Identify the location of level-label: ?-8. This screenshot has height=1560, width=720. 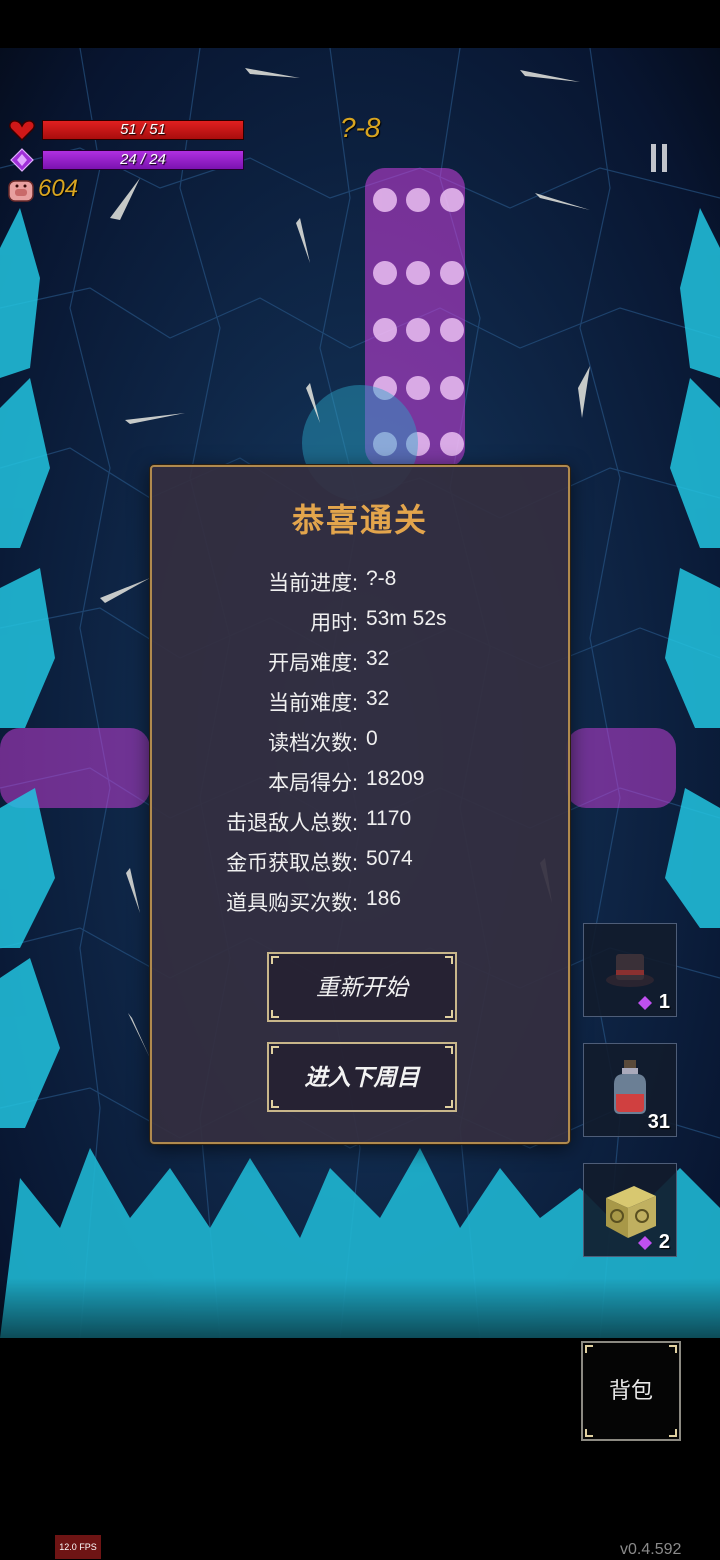
(360, 127).